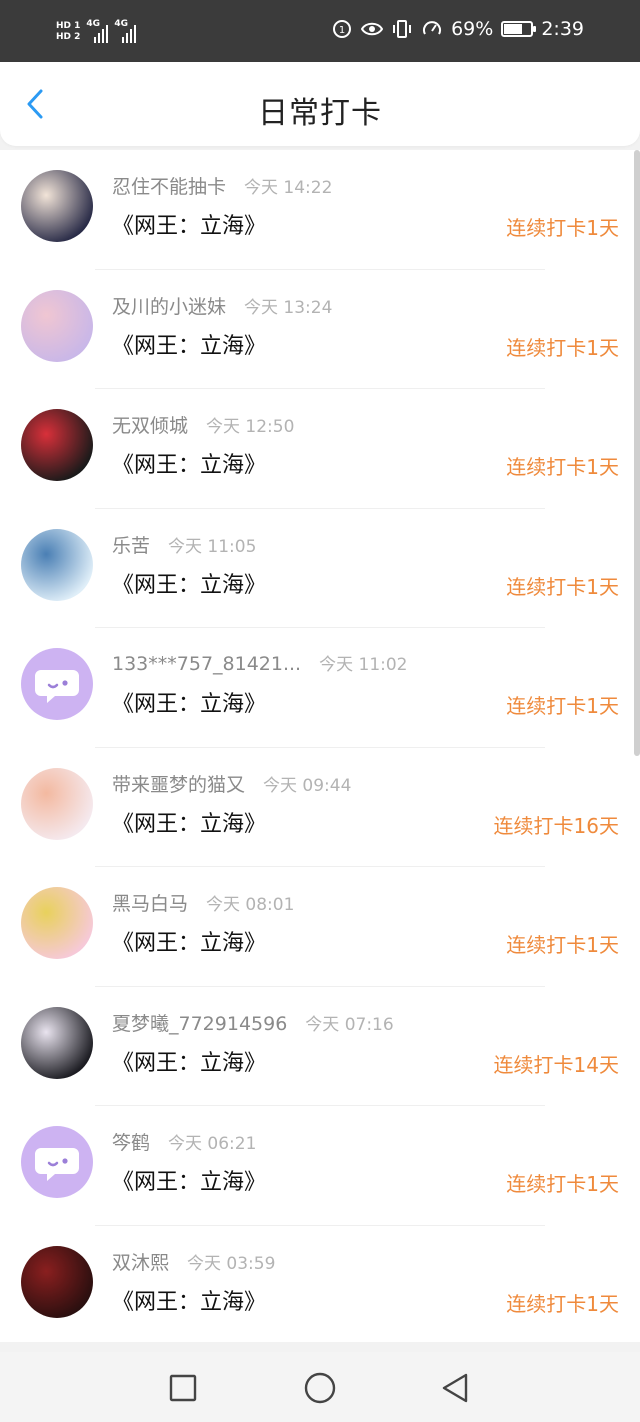  Describe the element at coordinates (320, 210) in the screenshot. I see `checkin-row: 忍住不能抽卡 今天 14:22 《网王：立海》 连续打卡1天` at that location.